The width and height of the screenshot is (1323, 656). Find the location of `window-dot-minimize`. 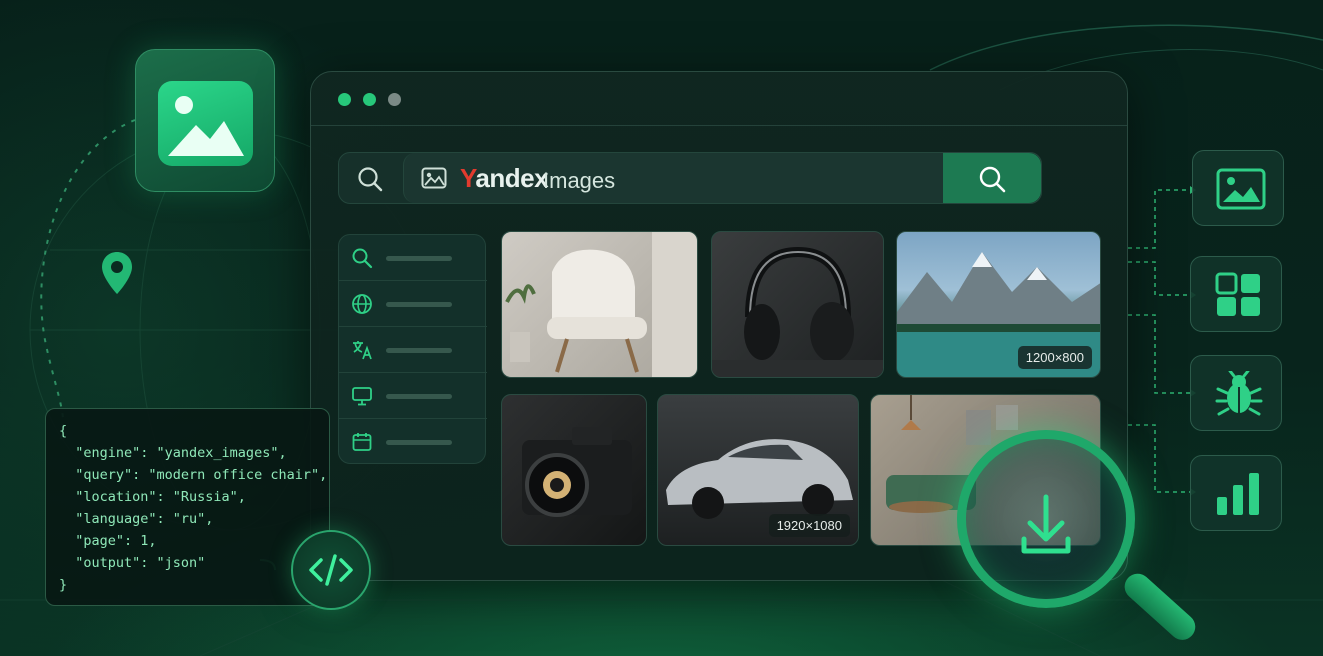

window-dot-minimize is located at coordinates (369, 99).